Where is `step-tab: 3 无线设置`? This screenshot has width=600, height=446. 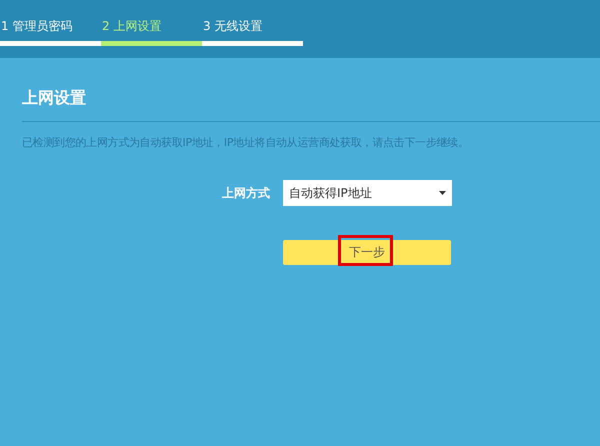 step-tab: 3 无线设置 is located at coordinates (252, 31).